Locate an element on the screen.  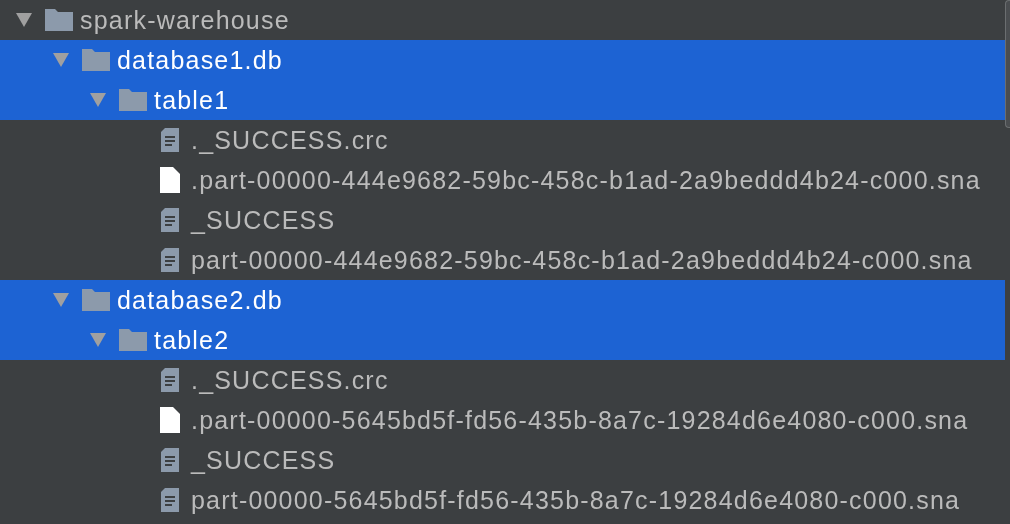
tree-row: database2.db is located at coordinates (502, 300).